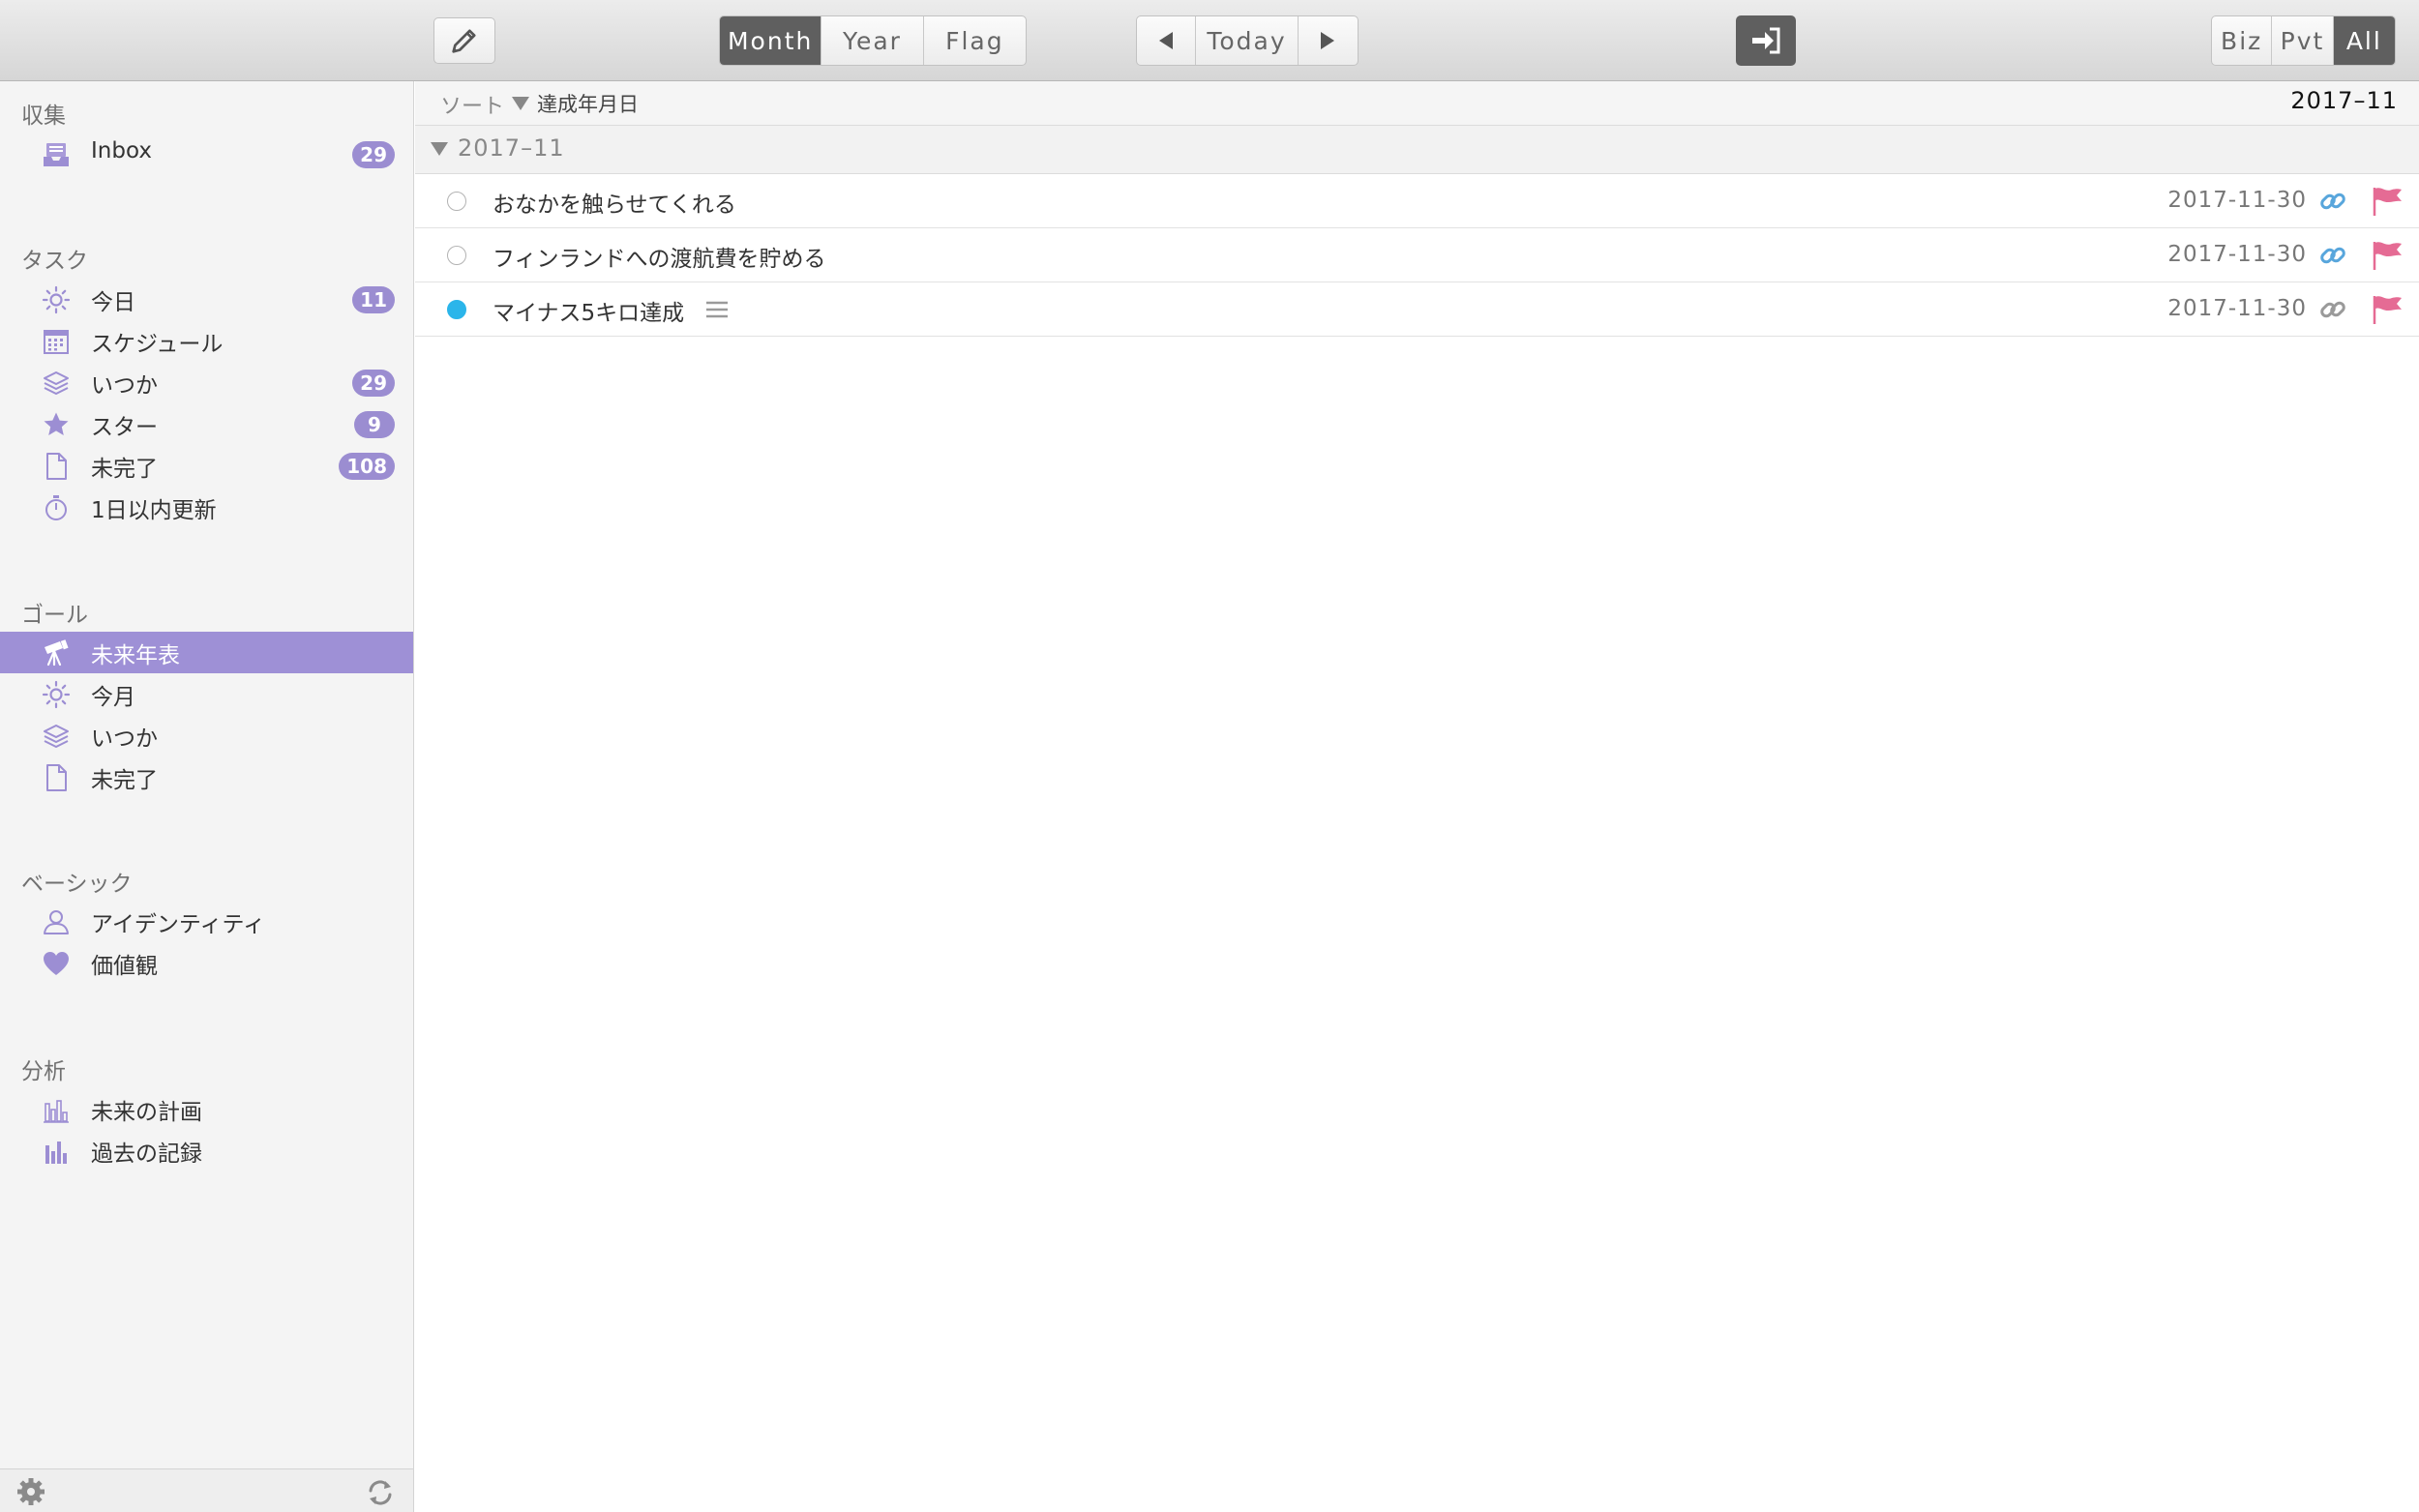 This screenshot has height=1512, width=2419. I want to click on sidebar-footer, so click(207, 1490).